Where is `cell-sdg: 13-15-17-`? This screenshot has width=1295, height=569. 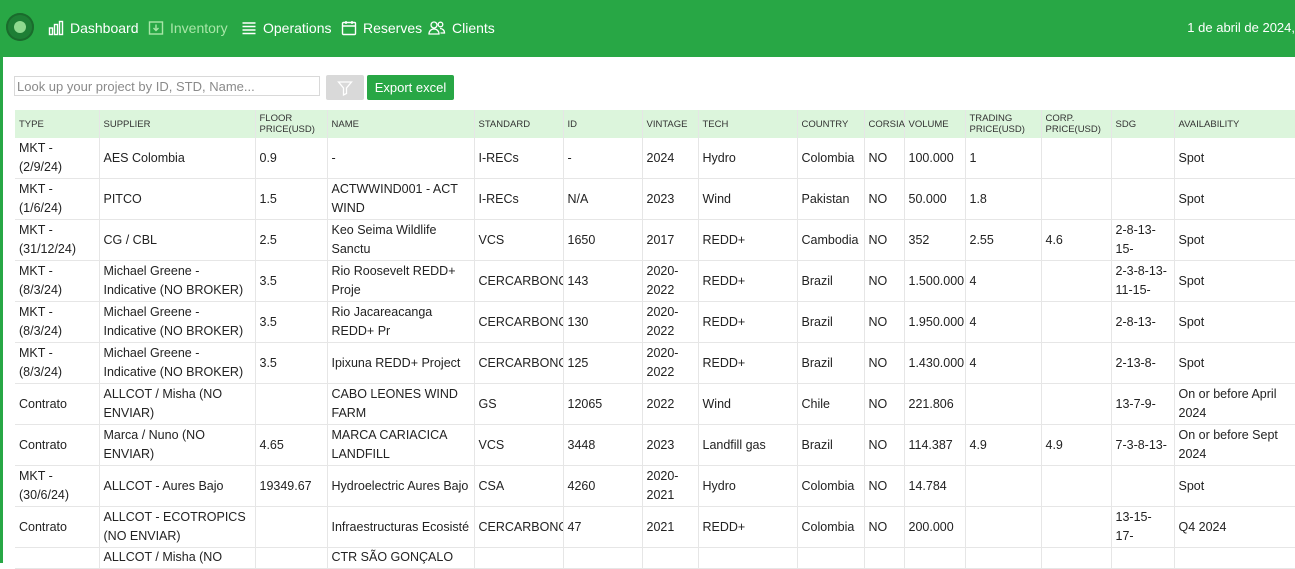
cell-sdg: 13-15-17- is located at coordinates (1143, 527).